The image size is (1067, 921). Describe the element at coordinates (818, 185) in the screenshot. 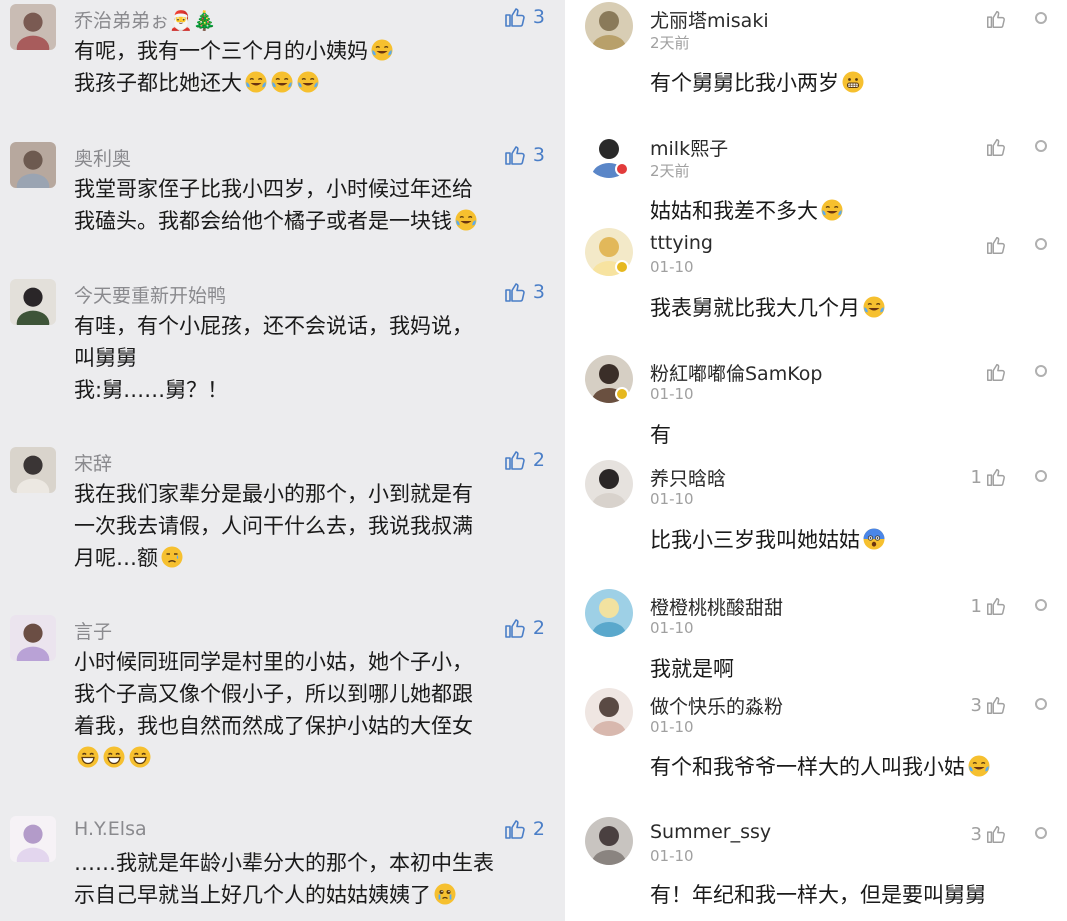

I see `comment-item: milk熙子 2天前姑姑和我差不多大` at that location.